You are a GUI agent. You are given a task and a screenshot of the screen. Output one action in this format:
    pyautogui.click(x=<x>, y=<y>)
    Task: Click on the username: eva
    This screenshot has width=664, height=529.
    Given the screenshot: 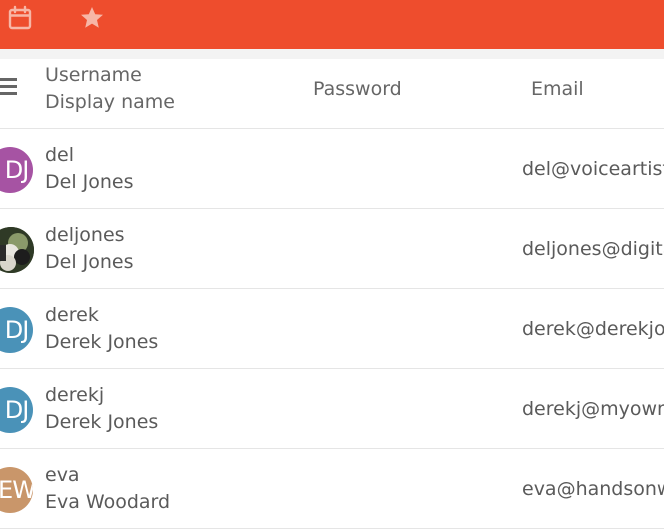 What is the action you would take?
    pyautogui.click(x=62, y=475)
    